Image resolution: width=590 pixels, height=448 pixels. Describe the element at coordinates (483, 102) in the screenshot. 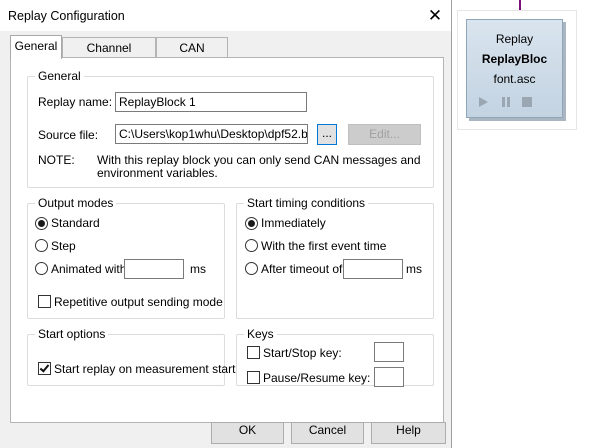

I see `play-icon` at that location.